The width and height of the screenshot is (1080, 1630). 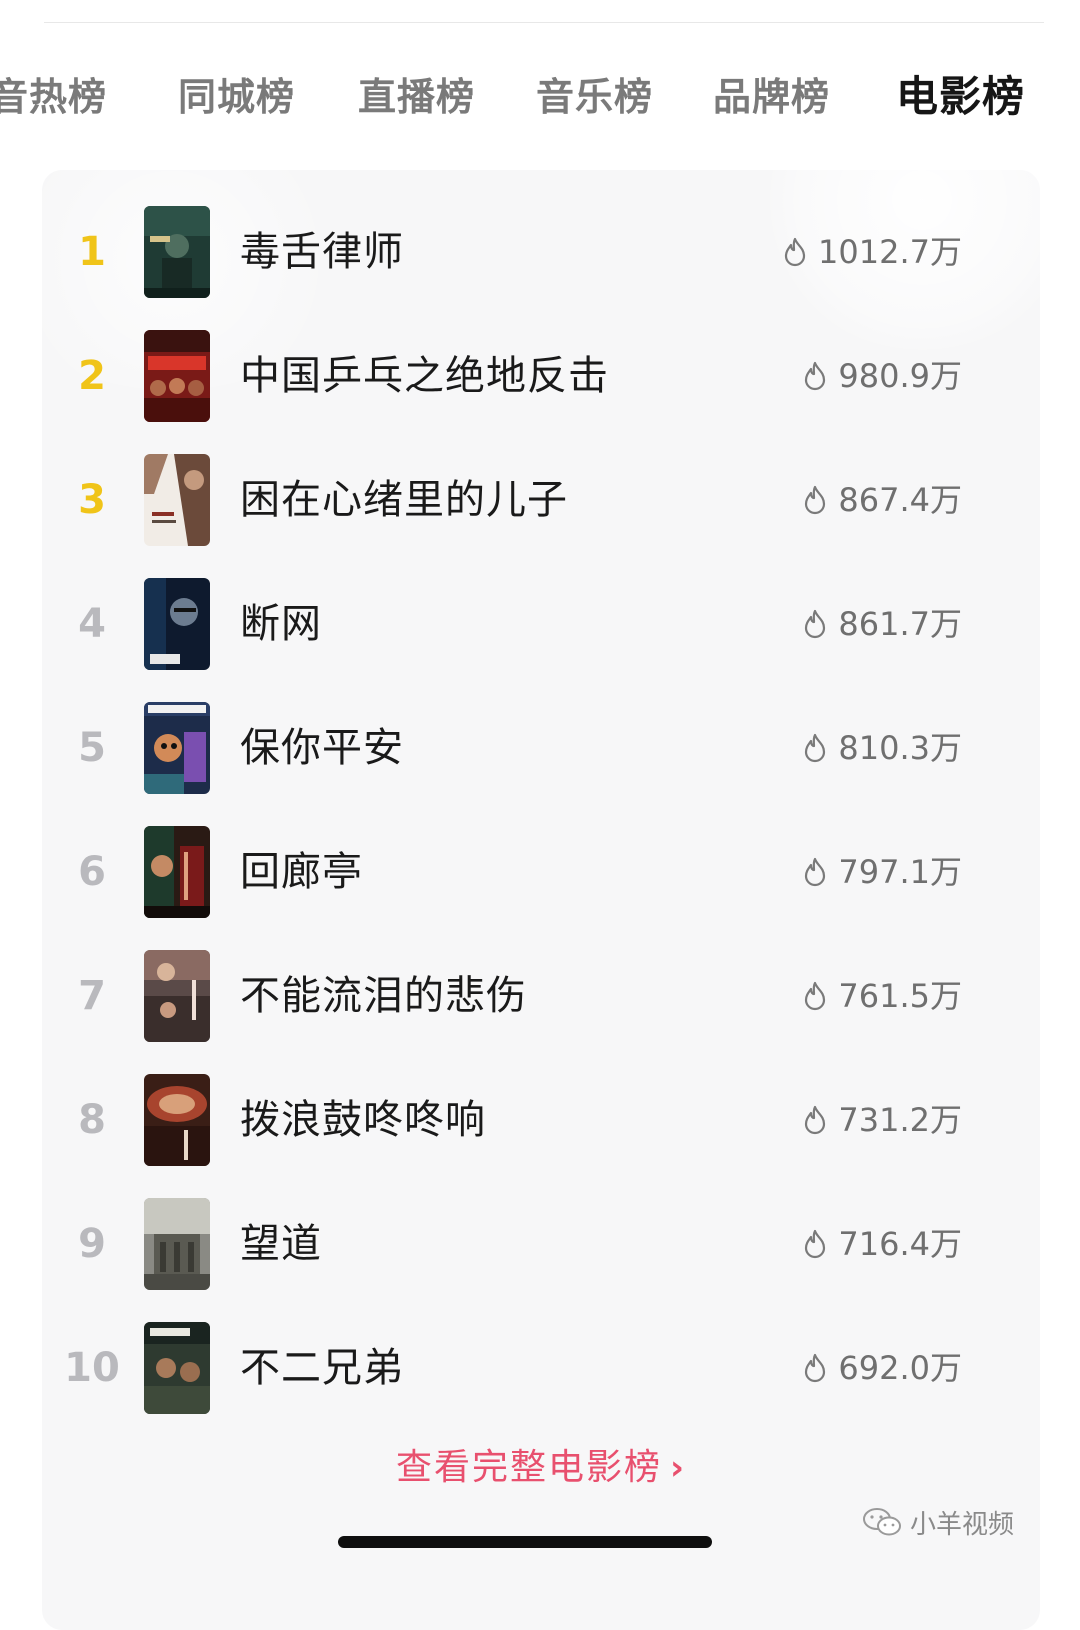 I want to click on heat-text: 980.9万, so click(x=900, y=376).